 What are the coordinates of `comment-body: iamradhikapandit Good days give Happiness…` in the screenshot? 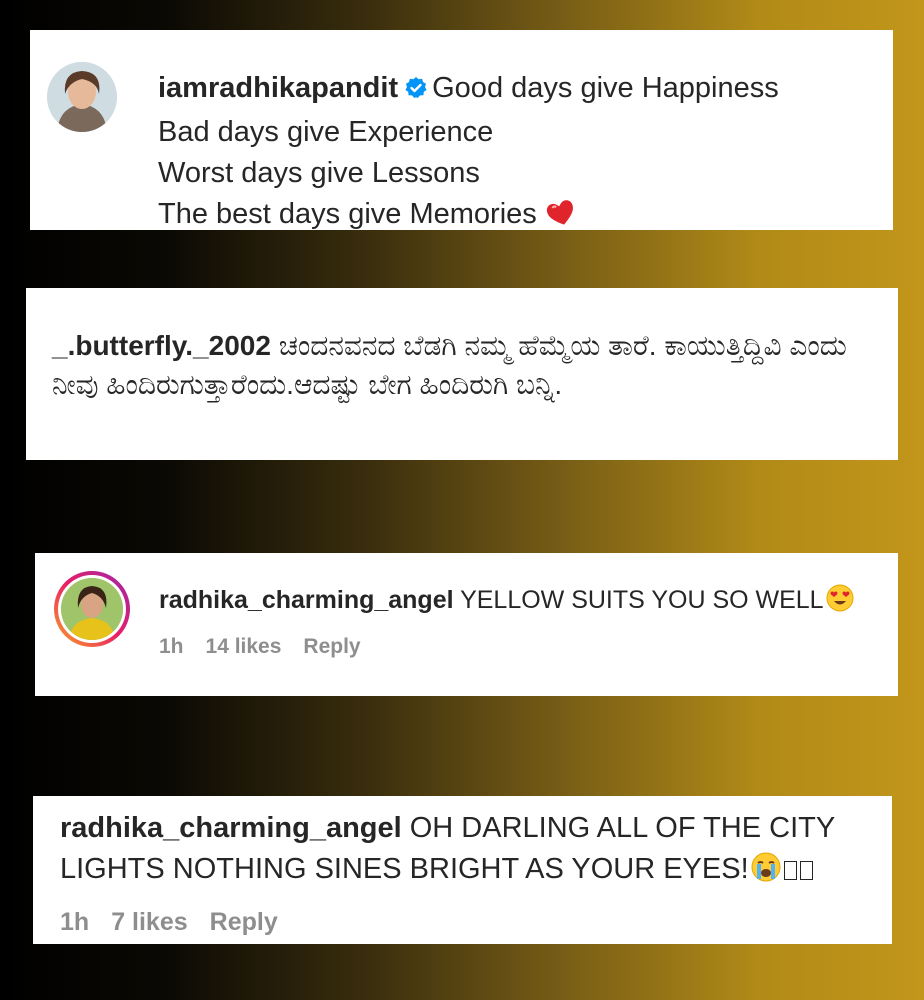 It's located at (468, 153).